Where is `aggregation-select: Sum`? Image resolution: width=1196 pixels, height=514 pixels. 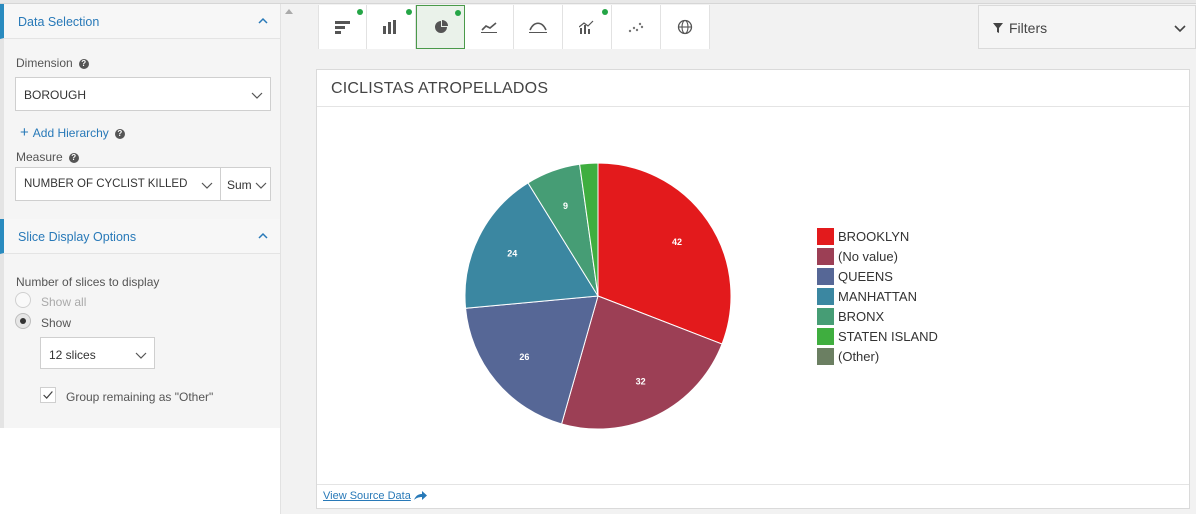 aggregation-select: Sum is located at coordinates (245, 184).